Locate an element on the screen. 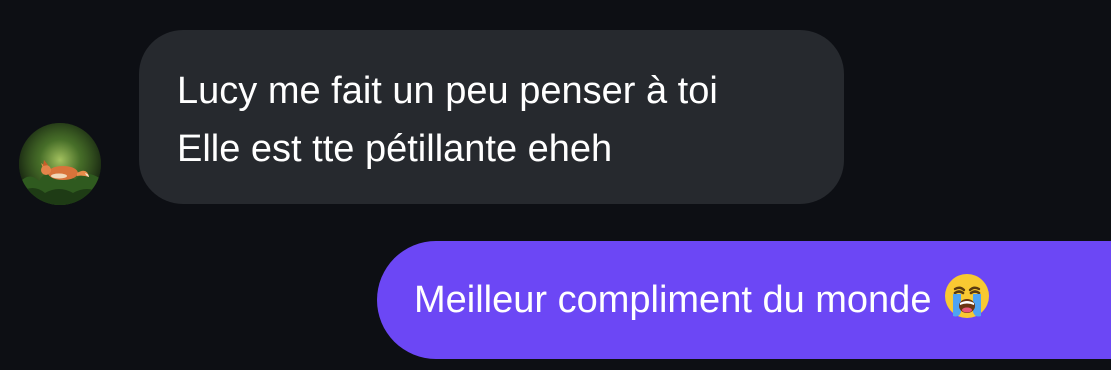 The width and height of the screenshot is (1111, 370). received-message-line: Lucy me fait un peu penser à toi is located at coordinates (447, 91).